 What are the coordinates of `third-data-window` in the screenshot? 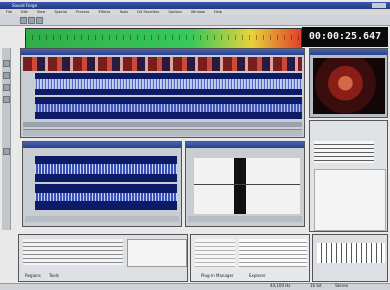 It's located at (245, 184).